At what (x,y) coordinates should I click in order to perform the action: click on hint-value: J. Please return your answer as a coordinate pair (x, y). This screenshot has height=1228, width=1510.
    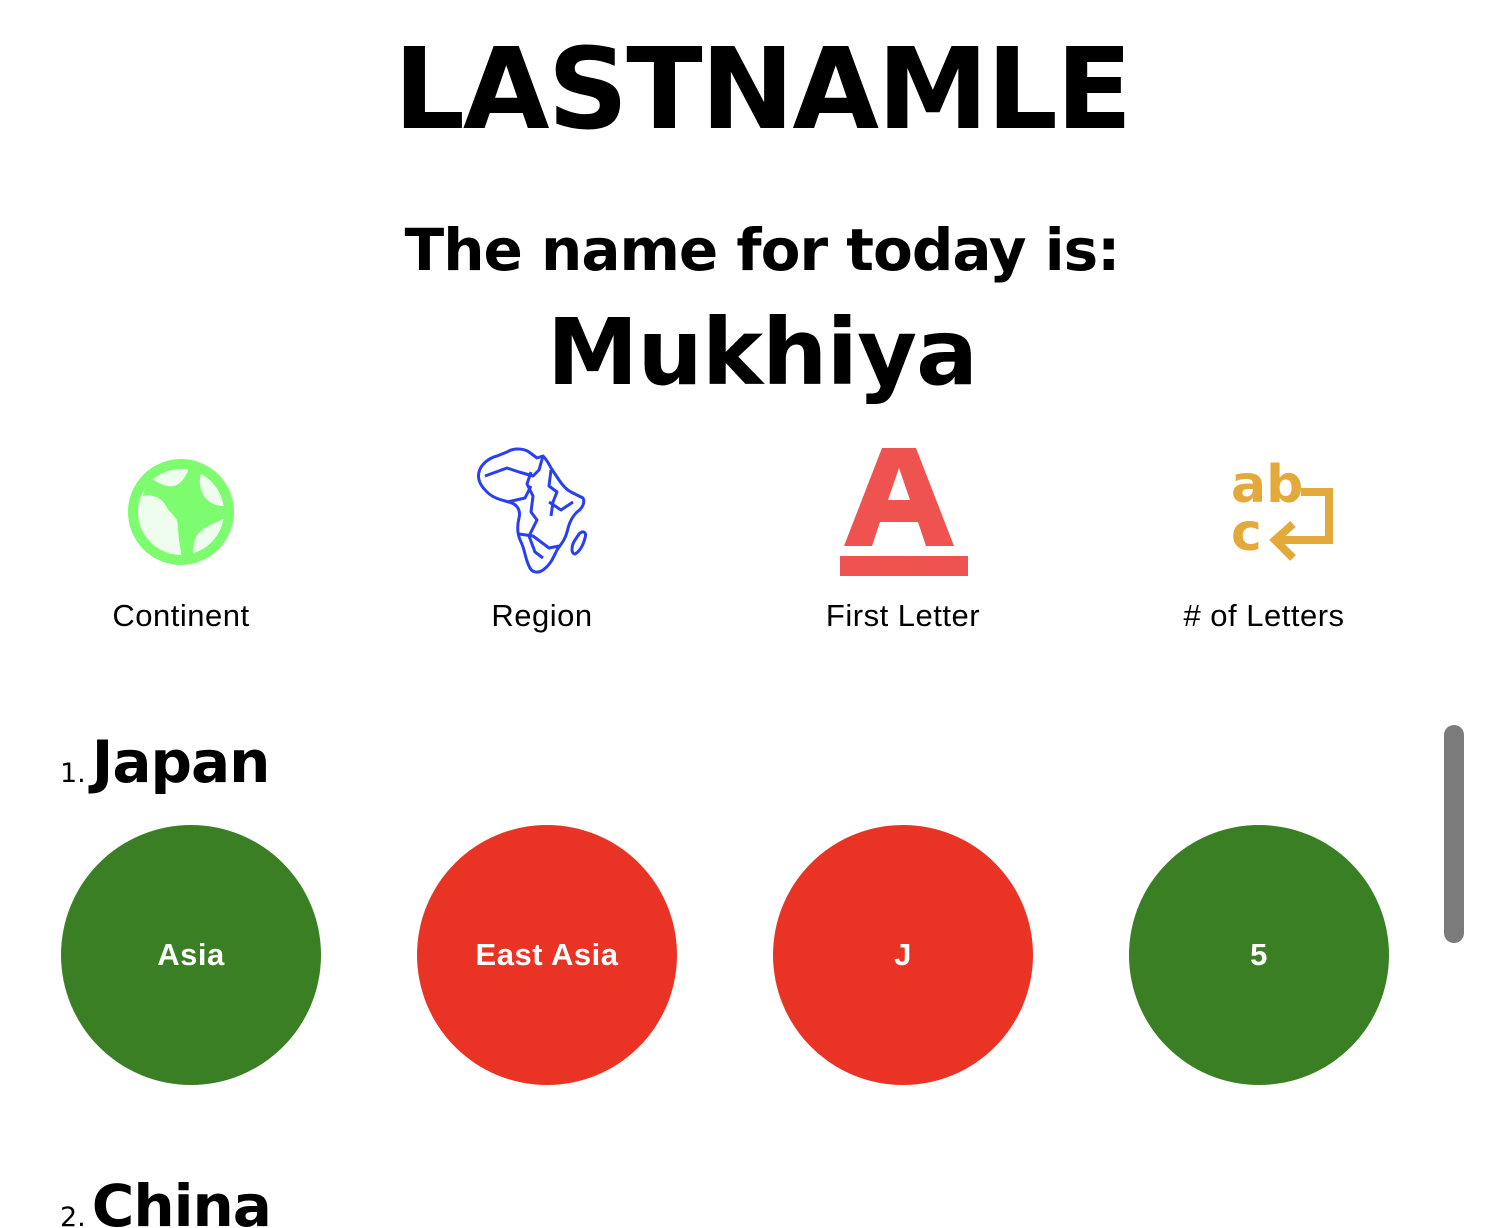
    Looking at the image, I should click on (903, 954).